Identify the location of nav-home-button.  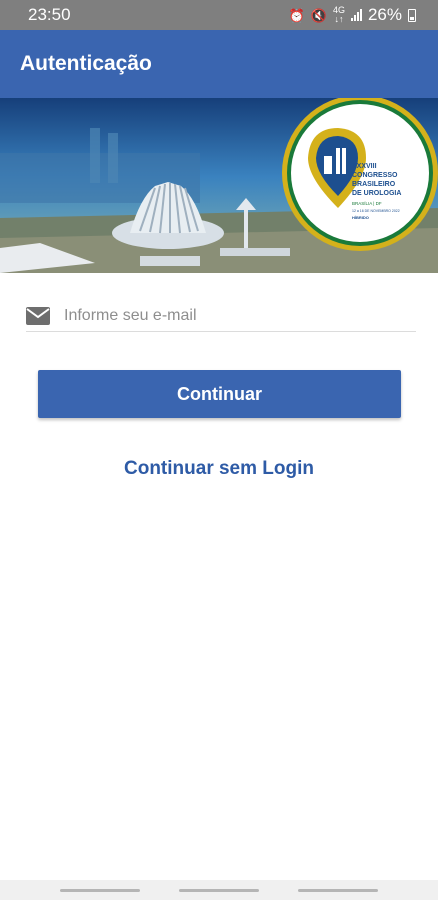
(218, 890).